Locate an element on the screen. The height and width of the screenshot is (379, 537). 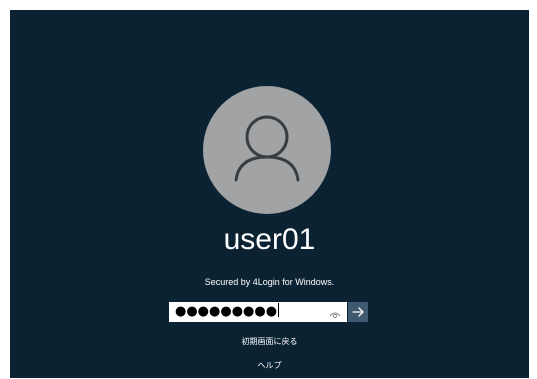
submit-button is located at coordinates (358, 312).